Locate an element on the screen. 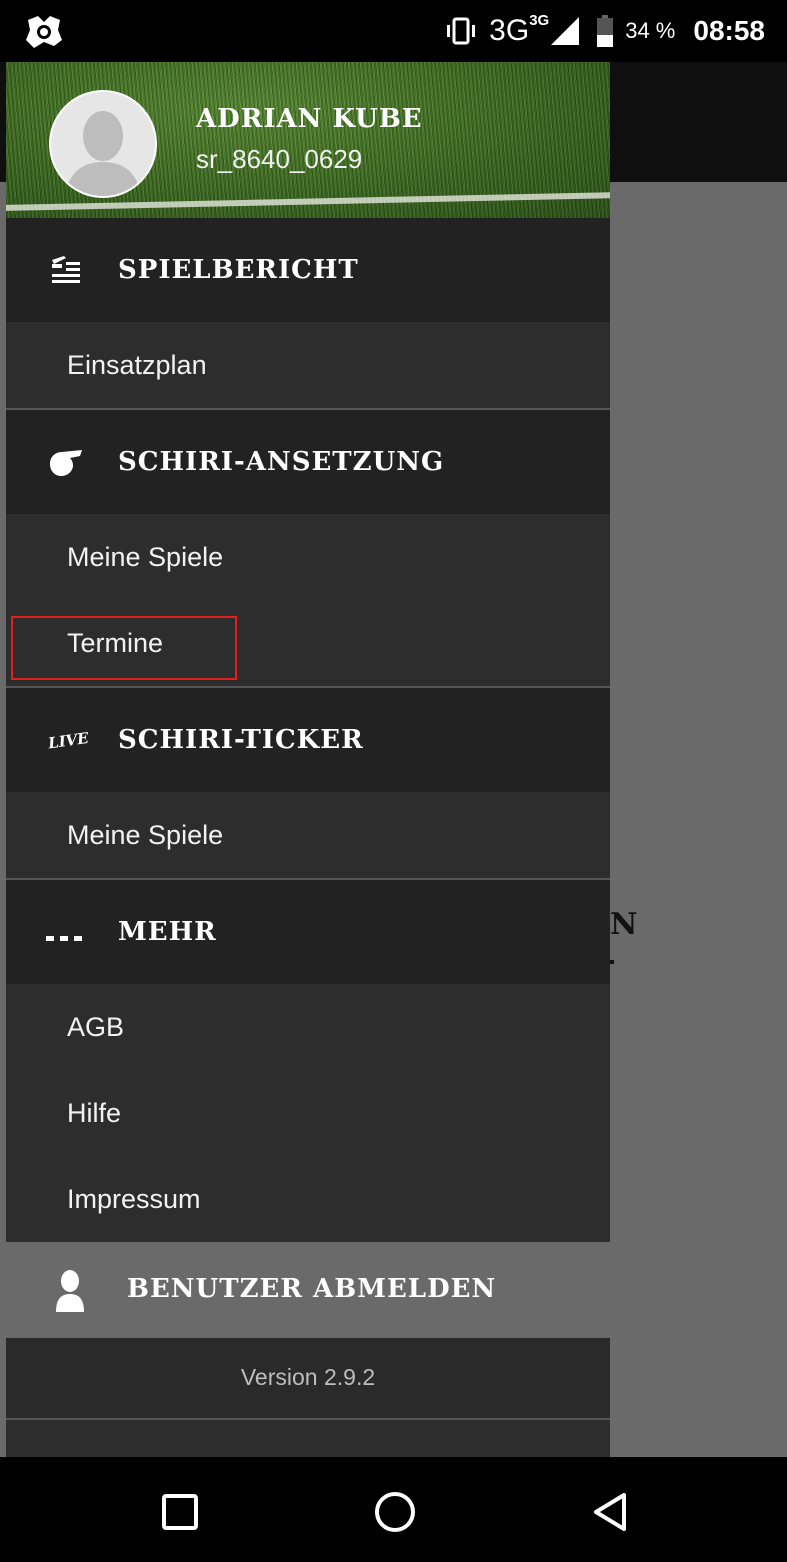  menu-item-agb: AGB is located at coordinates (308, 1027).